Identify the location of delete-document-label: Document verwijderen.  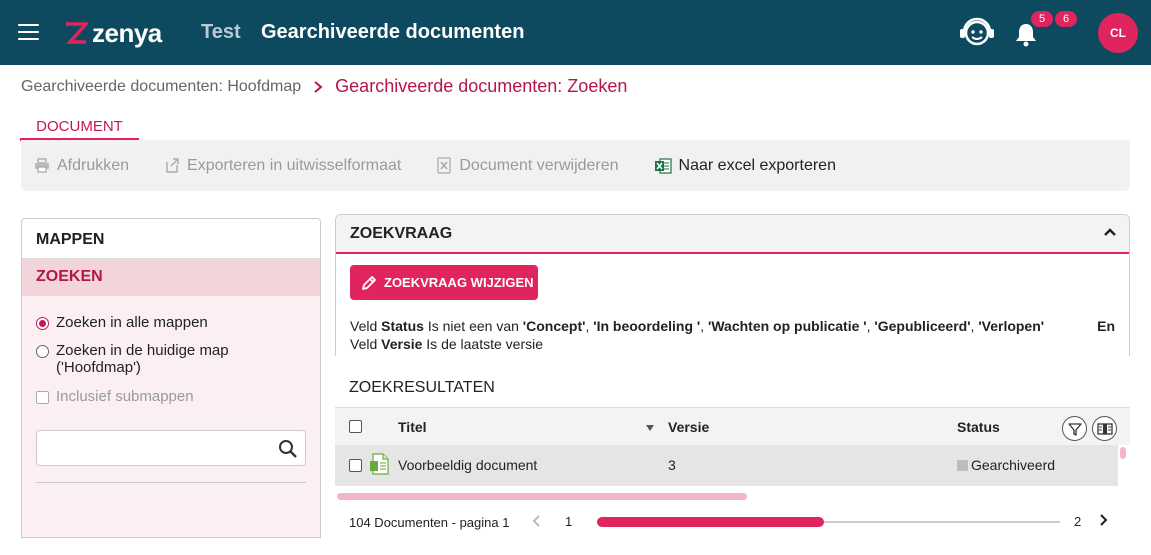
(539, 165).